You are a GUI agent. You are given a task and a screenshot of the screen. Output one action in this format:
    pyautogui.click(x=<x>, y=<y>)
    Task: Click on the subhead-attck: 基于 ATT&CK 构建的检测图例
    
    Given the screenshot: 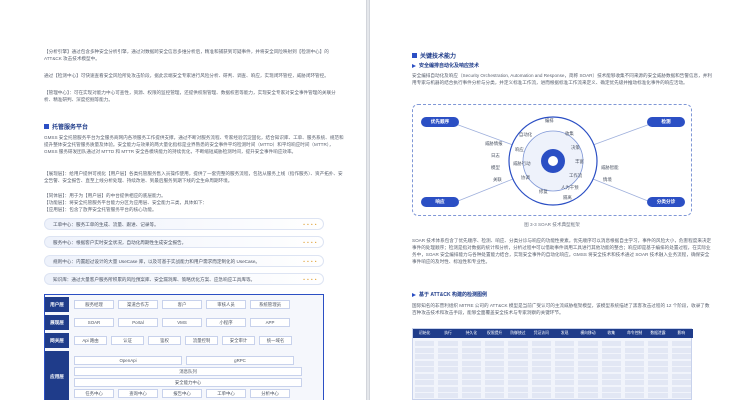 What is the action you would take?
    pyautogui.click(x=449, y=294)
    